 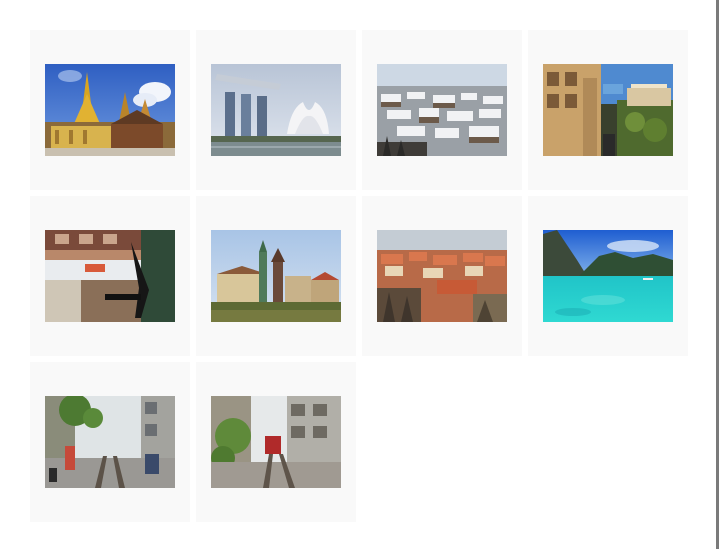 I want to click on thumbnail-tile-rotated-street, so click(x=110, y=276).